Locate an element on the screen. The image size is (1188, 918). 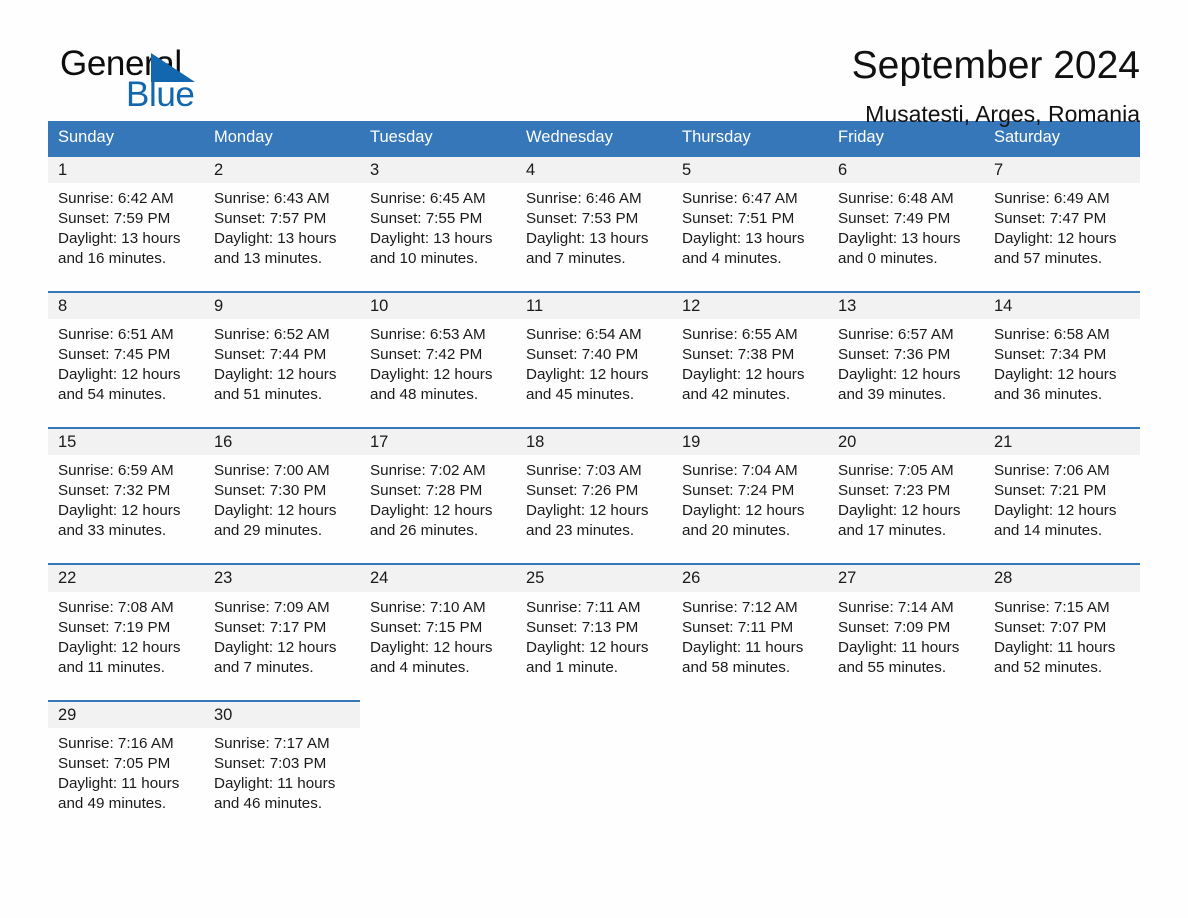
sunrise-text: Sunrise: 7:03 AM is located at coordinates (584, 471).